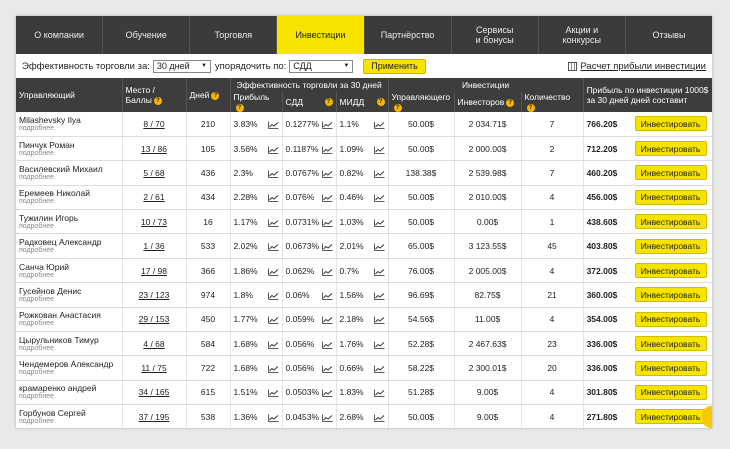 The image size is (730, 449). What do you see at coordinates (408, 35) in the screenshot?
I see `nav-item-4: Партнёрство` at bounding box center [408, 35].